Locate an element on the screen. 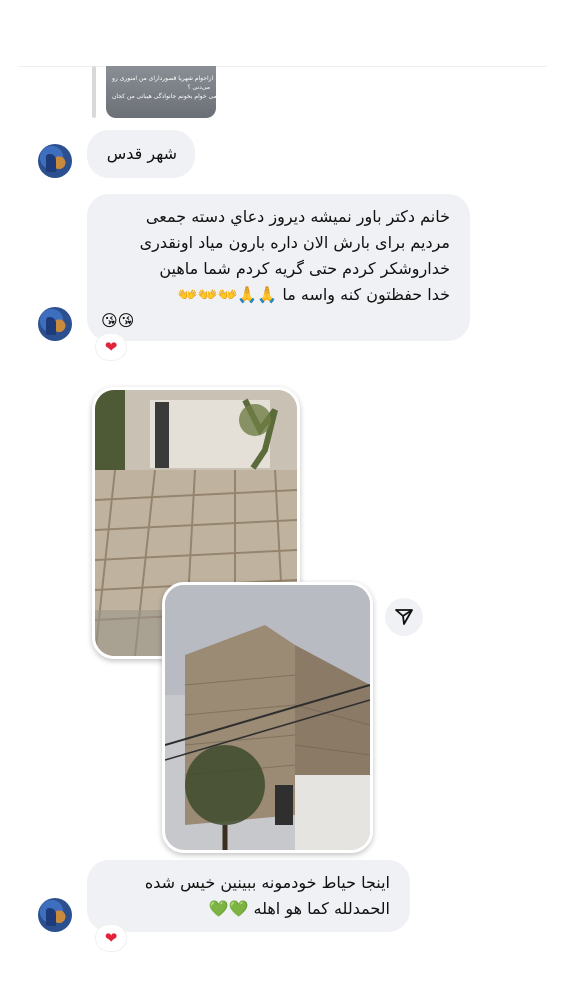 This screenshot has height=1000, width=563. message-bubble: شهر قدس is located at coordinates (141, 154).